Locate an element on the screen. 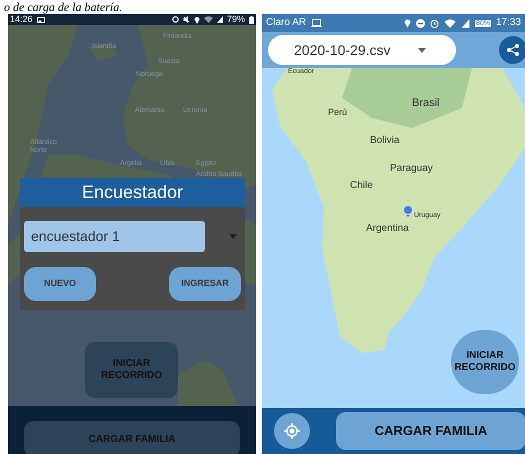  battery-level: 79% is located at coordinates (235, 19).